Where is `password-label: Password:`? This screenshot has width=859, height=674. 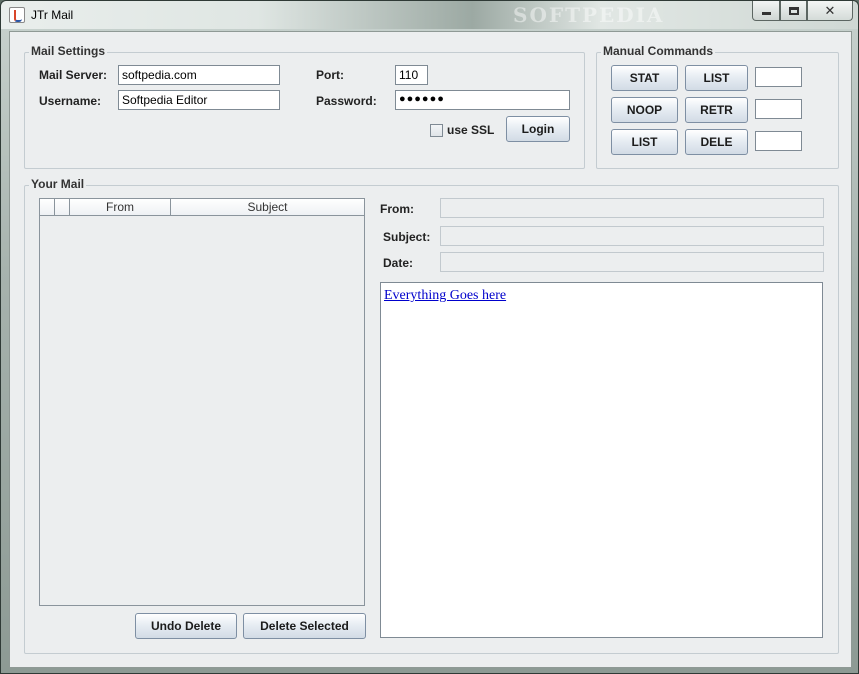 password-label: Password: is located at coordinates (346, 101).